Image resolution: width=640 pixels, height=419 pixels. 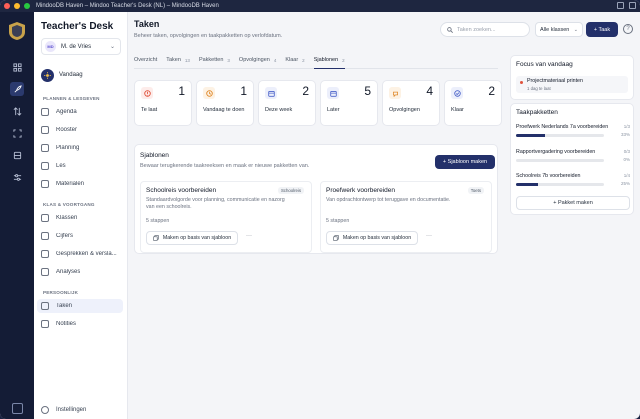 What do you see at coordinates (626, 159) in the screenshot?
I see `package-percent: 0%` at bounding box center [626, 159].